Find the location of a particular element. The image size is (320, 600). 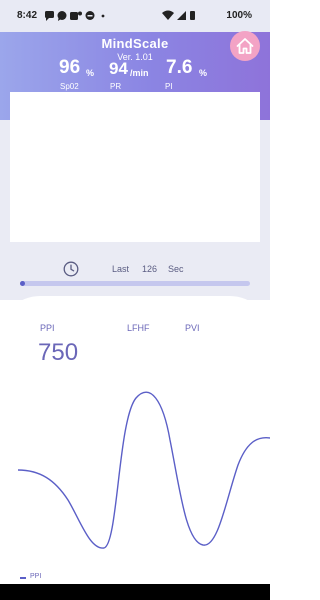

legend-marker is located at coordinates (23, 578).